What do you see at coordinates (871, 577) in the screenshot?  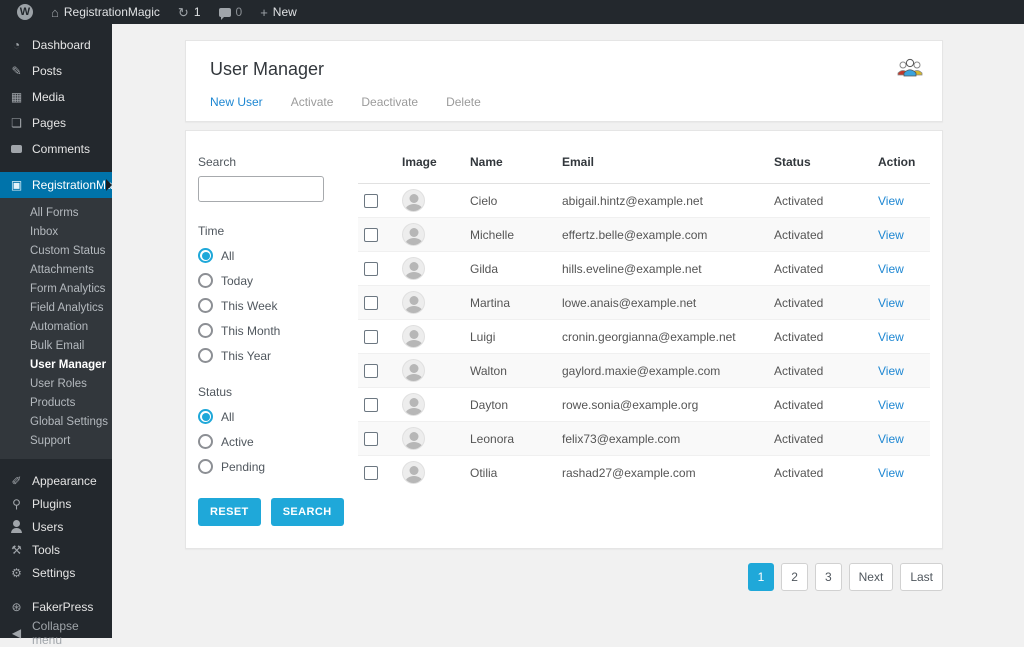 I see `pagination-button: Next` at bounding box center [871, 577].